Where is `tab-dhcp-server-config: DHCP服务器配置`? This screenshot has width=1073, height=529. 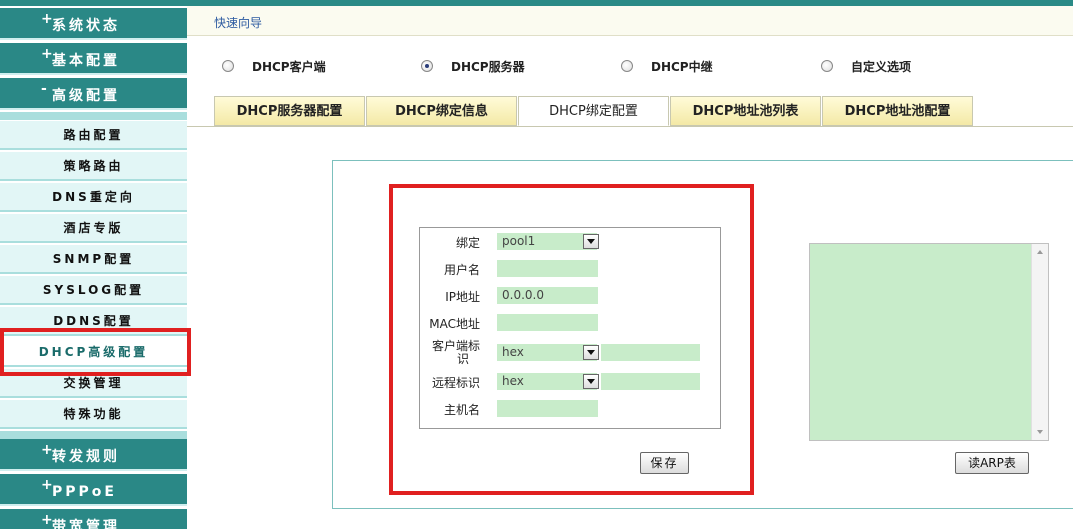
tab-dhcp-server-config: DHCP服务器配置 is located at coordinates (289, 111).